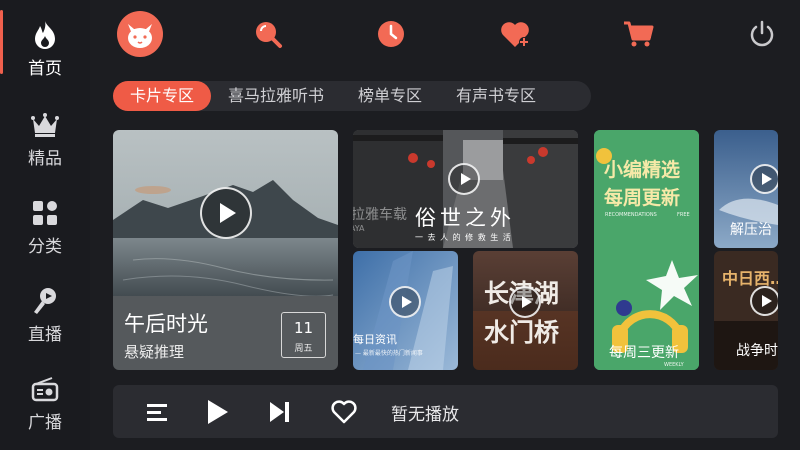  Describe the element at coordinates (757, 351) in the screenshot. I see `war-caption: 战争时` at that location.